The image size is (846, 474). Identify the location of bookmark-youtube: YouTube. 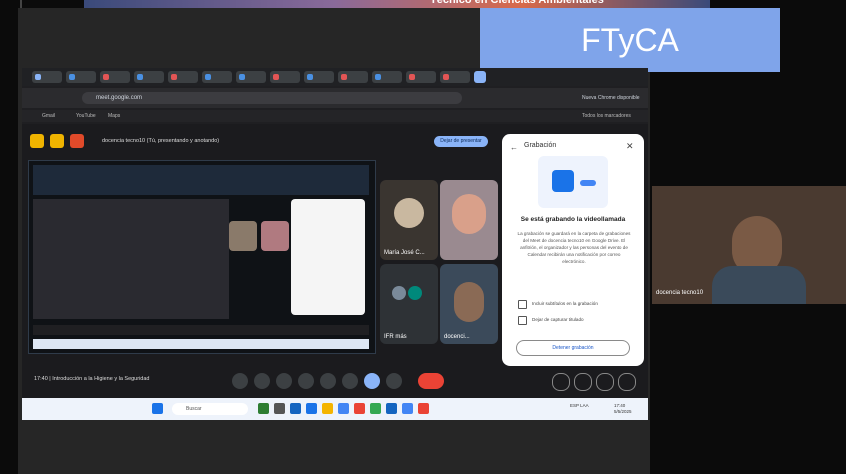
(86, 116).